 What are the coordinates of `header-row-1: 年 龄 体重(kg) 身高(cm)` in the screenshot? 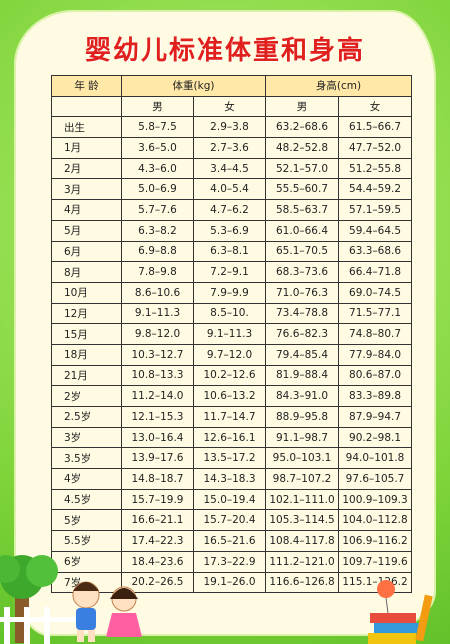 It's located at (232, 86).